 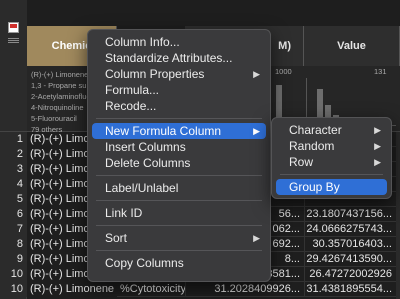 What do you see at coordinates (13, 154) in the screenshot?
I see `row-number: 2` at bounding box center [13, 154].